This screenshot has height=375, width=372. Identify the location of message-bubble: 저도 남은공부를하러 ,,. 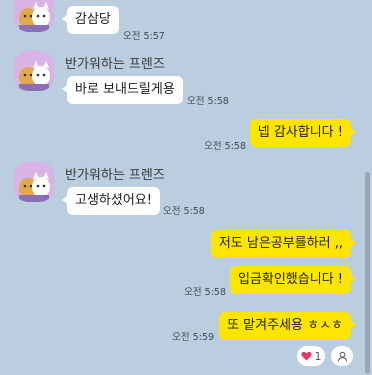
(283, 244).